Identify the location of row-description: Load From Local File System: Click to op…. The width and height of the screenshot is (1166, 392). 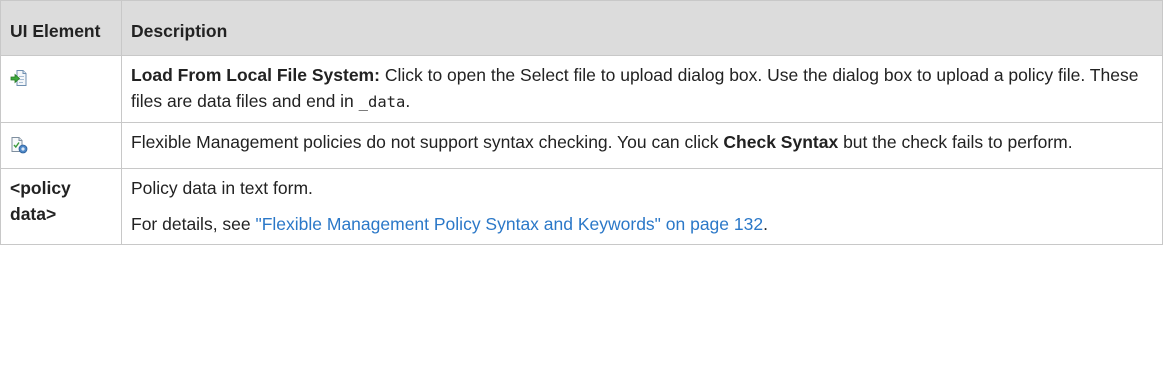
(642, 88).